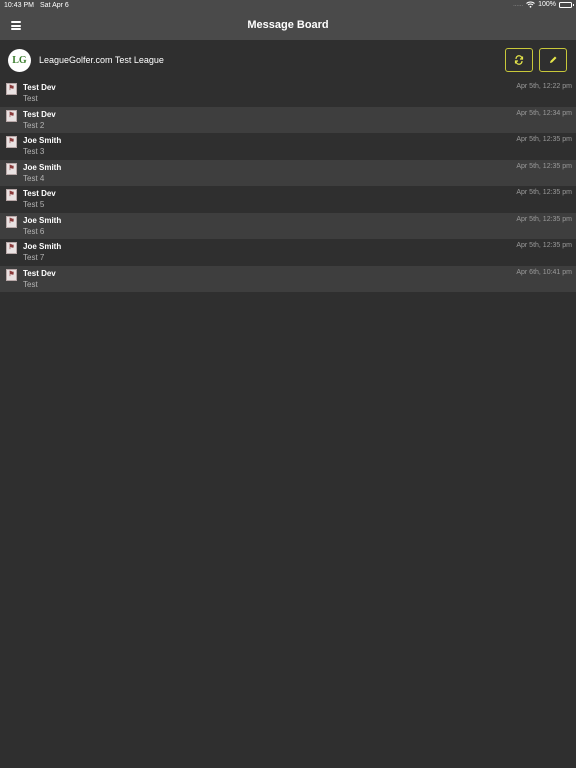 The width and height of the screenshot is (576, 768). I want to click on message-row: ⚑ Joe Smith Test 3 Apr 5th, 12:35 pm, so click(288, 146).